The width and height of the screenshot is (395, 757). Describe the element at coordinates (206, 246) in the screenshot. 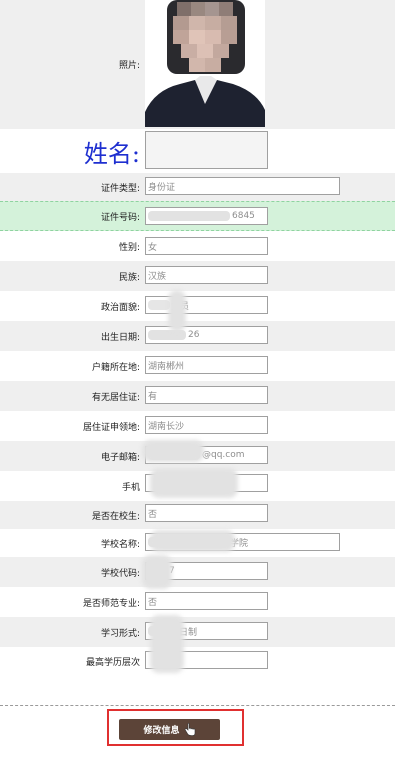

I see `gender-field: 女` at that location.